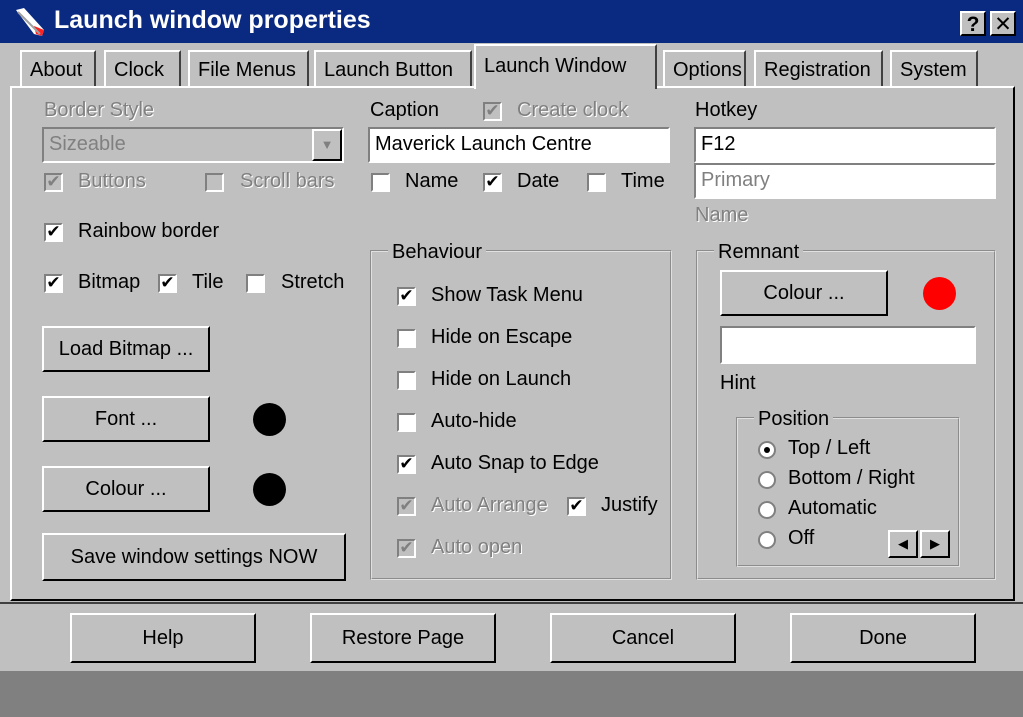  What do you see at coordinates (832, 508) in the screenshot?
I see `position-automatic-label: Automatic` at bounding box center [832, 508].